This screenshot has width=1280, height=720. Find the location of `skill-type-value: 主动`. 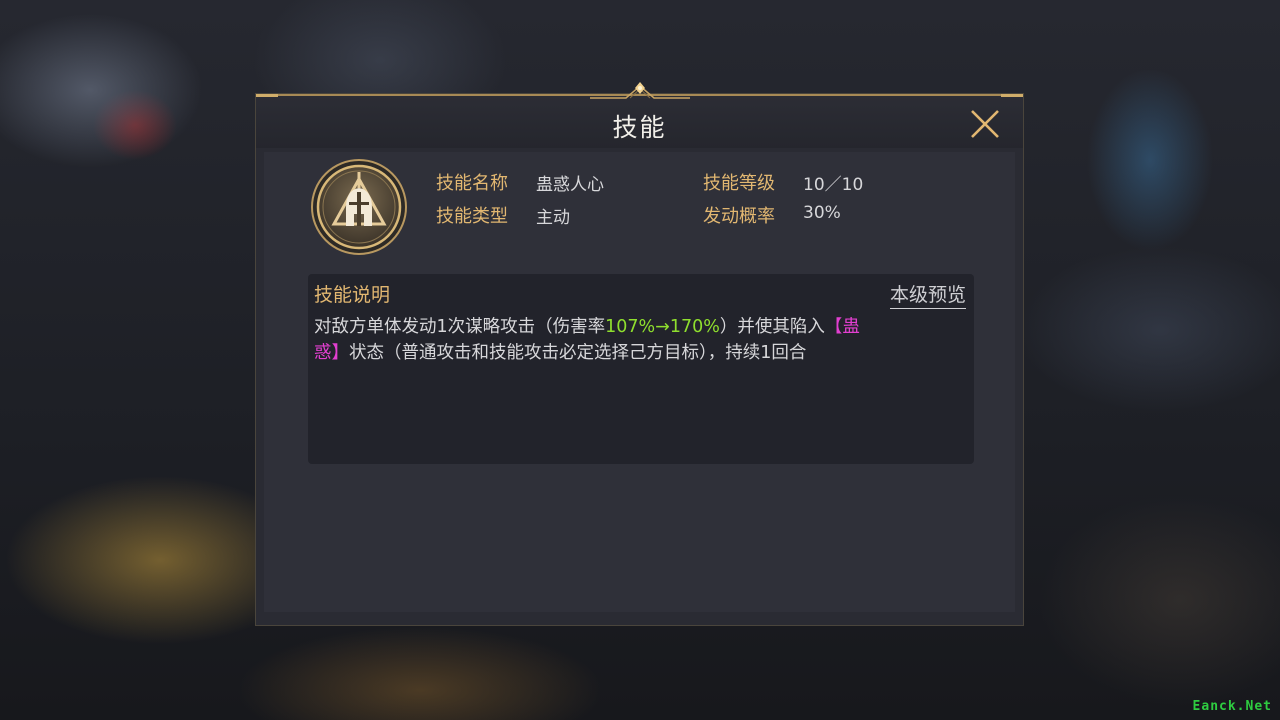

skill-type-value: 主动 is located at coordinates (553, 218).